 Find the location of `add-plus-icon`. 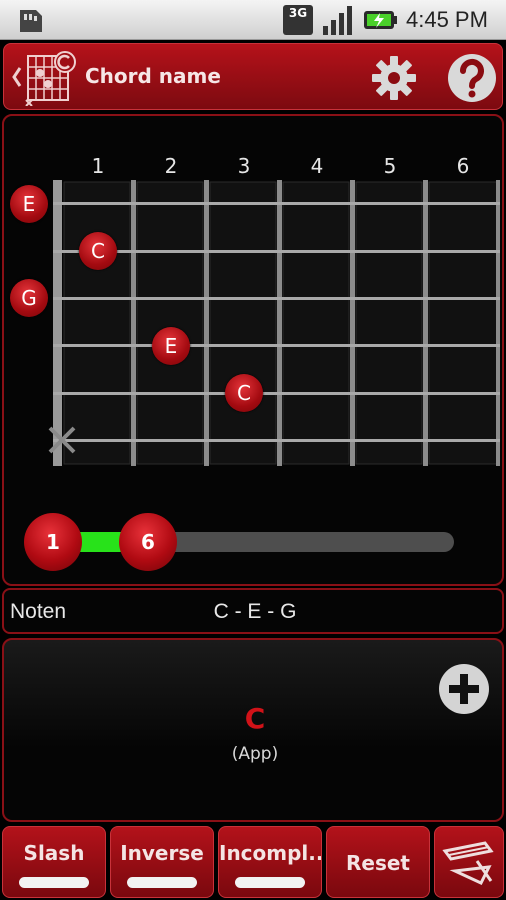

add-plus-icon is located at coordinates (464, 689).